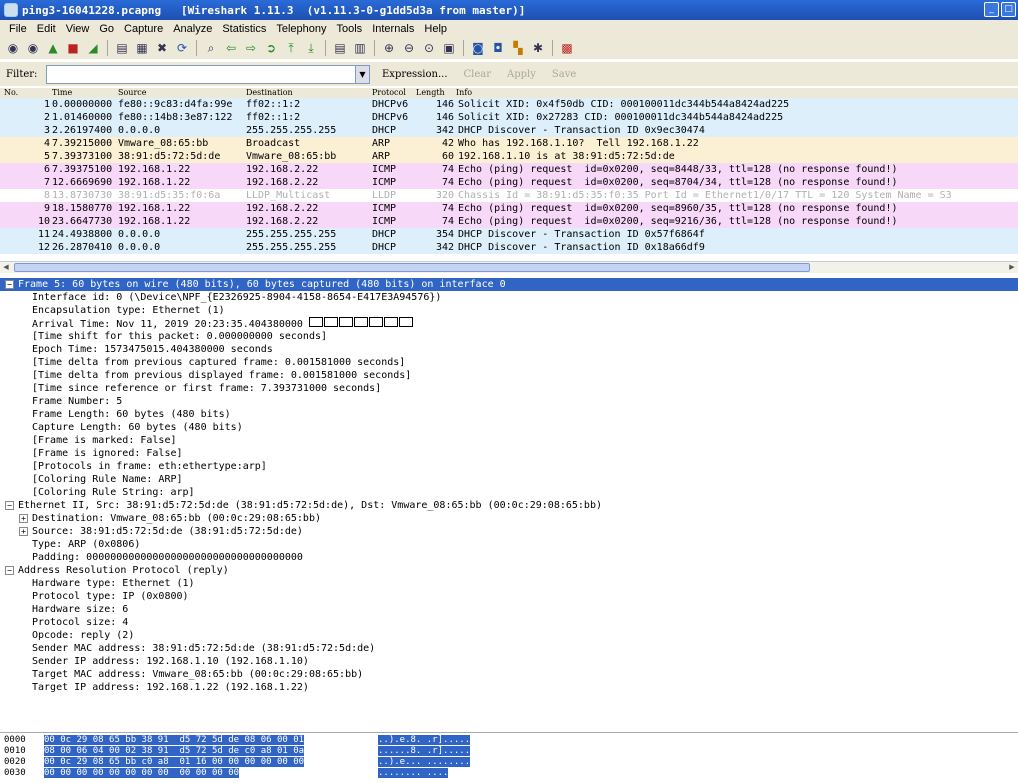 This screenshot has width=1018, height=783. Describe the element at coordinates (538, 48) in the screenshot. I see `preferences-icon: ✱` at that location.